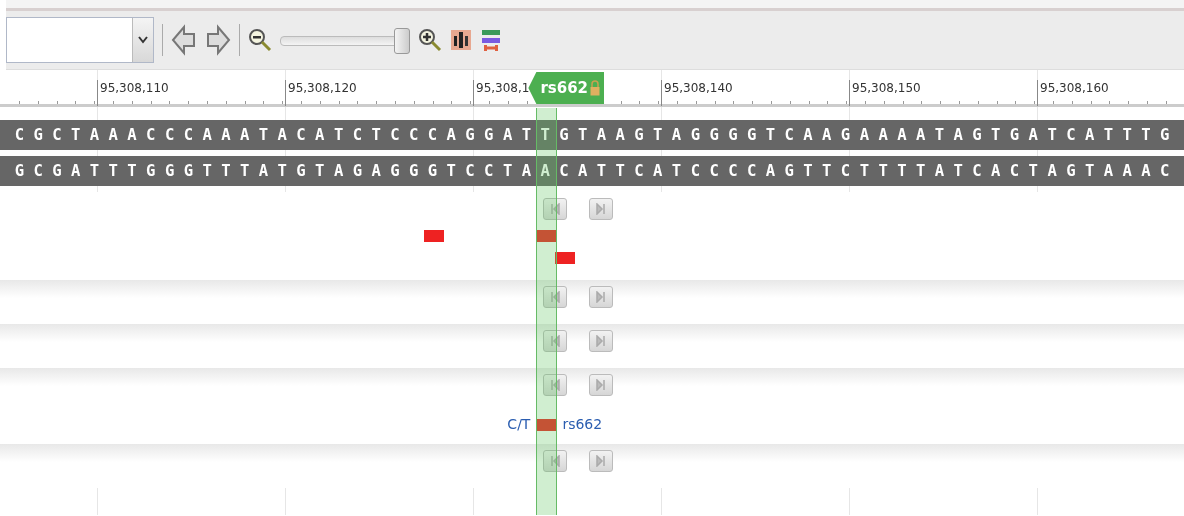  What do you see at coordinates (321, 93) in the screenshot?
I see `tick-label: 95,308,120` at bounding box center [321, 93].